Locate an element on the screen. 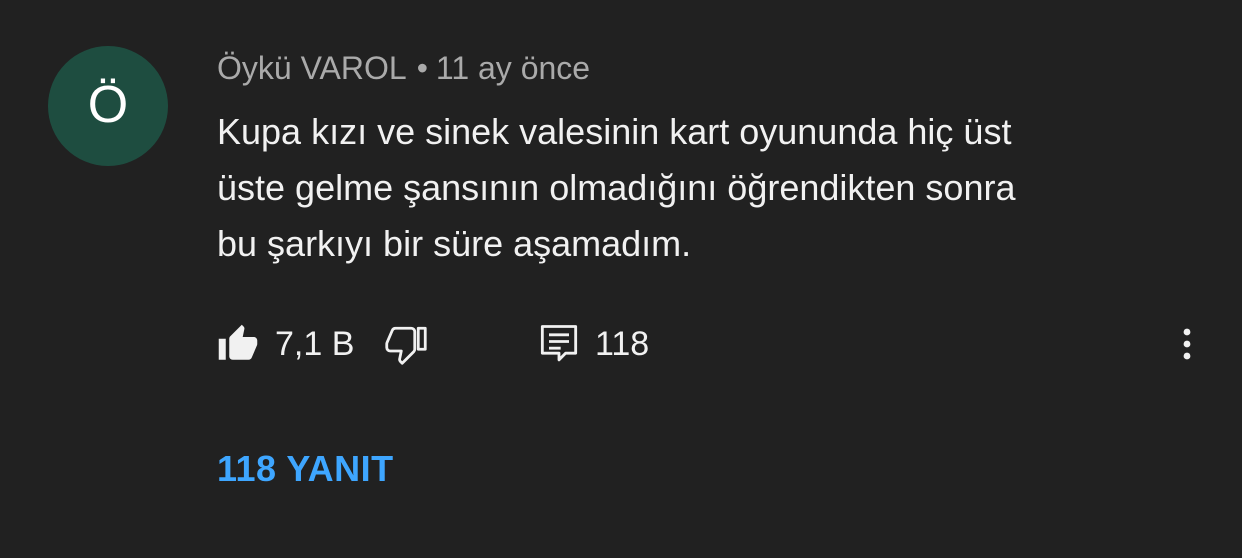 The image size is (1242, 558). comment-timestamp: 11 ay önce is located at coordinates (513, 68).